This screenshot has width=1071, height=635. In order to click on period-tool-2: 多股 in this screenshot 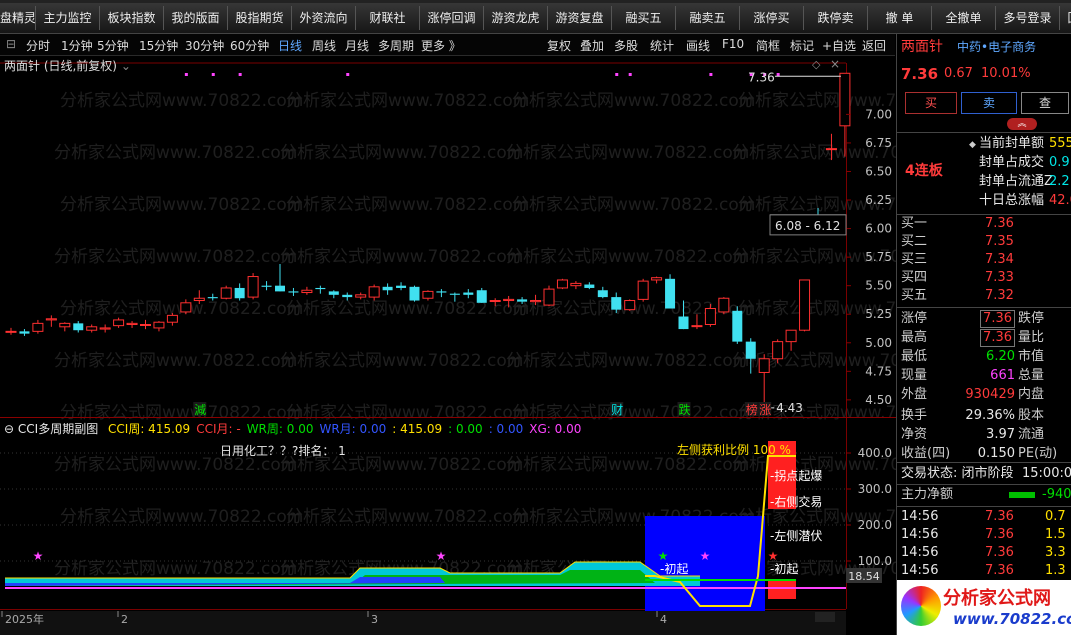, I will do `click(626, 45)`.